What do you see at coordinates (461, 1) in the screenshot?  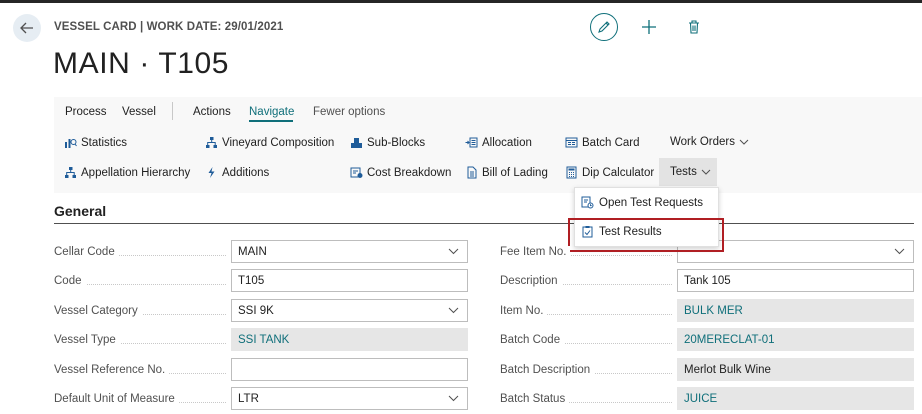 I see `top-bar` at bounding box center [461, 1].